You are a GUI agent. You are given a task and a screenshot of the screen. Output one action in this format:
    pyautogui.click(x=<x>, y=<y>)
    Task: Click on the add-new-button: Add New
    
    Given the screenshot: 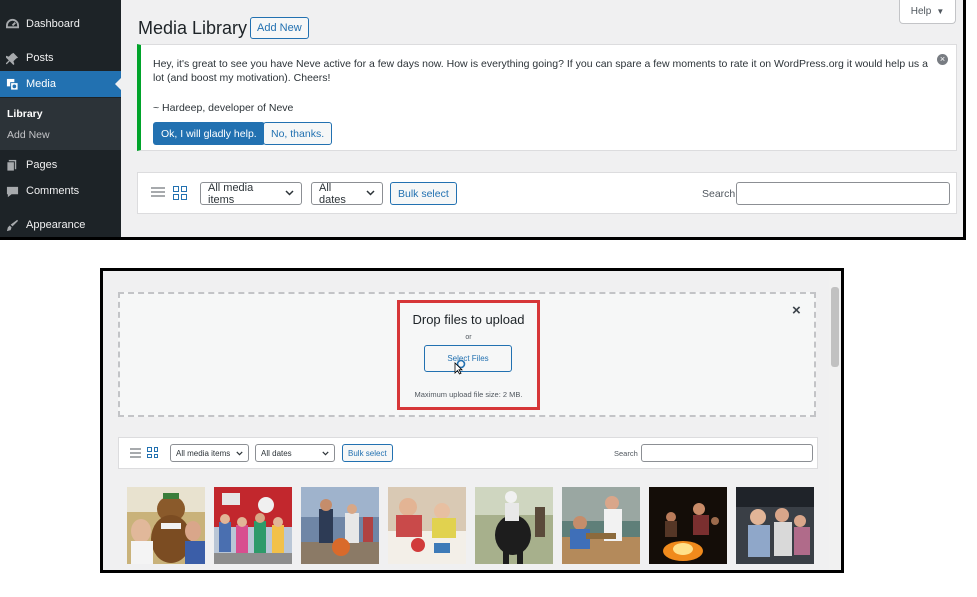 What is the action you would take?
    pyautogui.click(x=279, y=28)
    